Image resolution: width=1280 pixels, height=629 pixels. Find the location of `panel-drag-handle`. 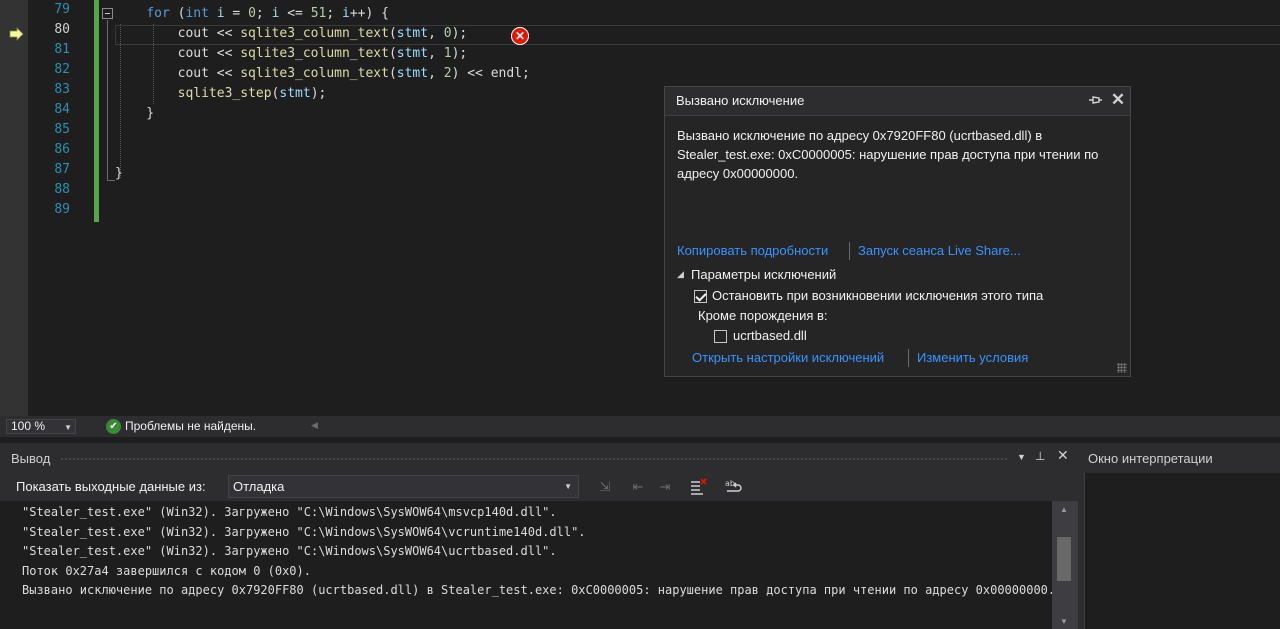

panel-drag-handle is located at coordinates (534, 459).